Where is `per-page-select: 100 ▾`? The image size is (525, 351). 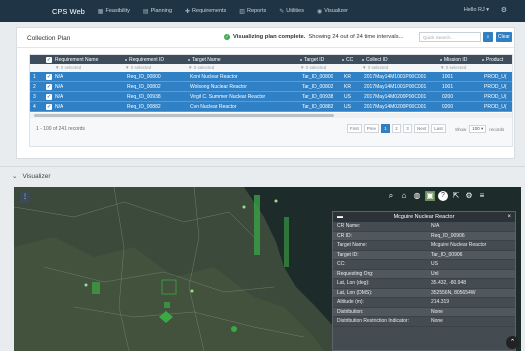 per-page-select: 100 ▾ is located at coordinates (478, 129).